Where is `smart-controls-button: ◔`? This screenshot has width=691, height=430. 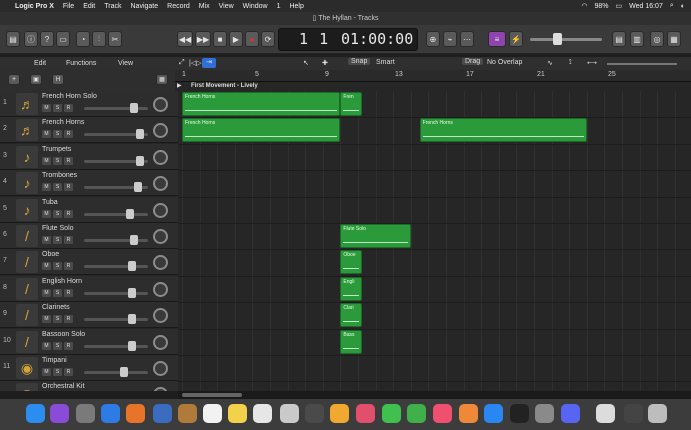
smart-controls-button: ◔ is located at coordinates (83, 39).